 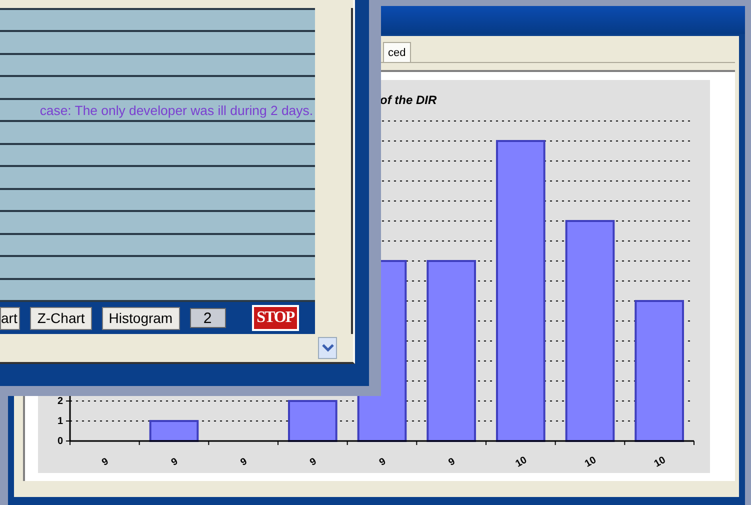 I want to click on chevron-button, so click(x=327, y=348).